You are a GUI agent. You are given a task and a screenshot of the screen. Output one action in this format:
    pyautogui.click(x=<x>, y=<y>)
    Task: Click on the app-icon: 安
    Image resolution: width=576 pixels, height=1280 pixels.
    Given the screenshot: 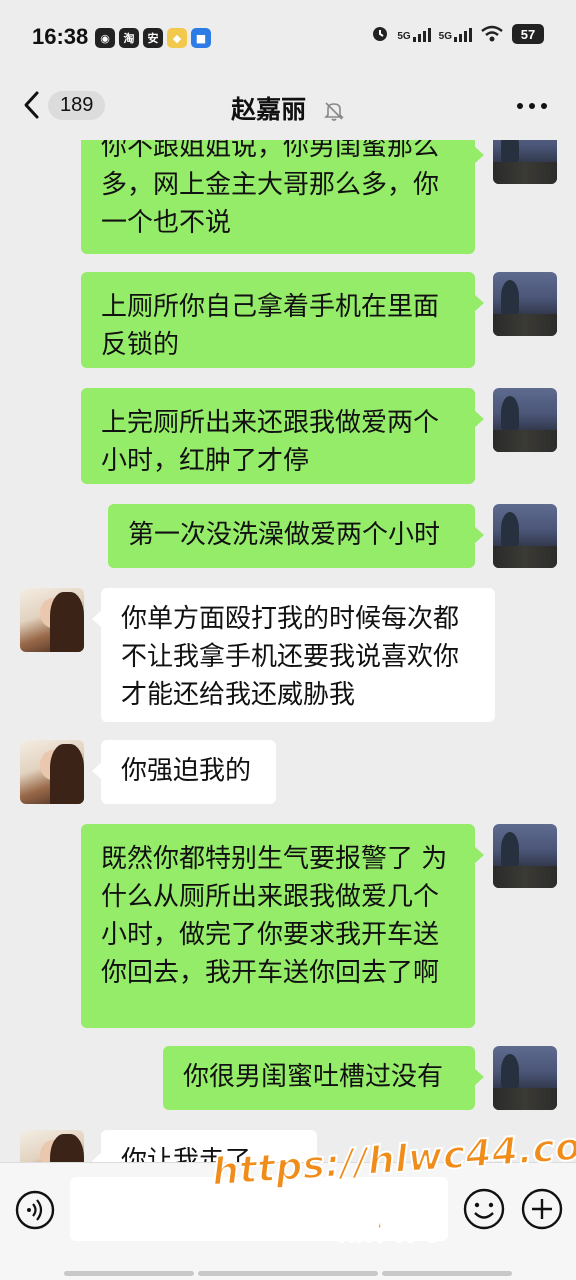 What is the action you would take?
    pyautogui.click(x=153, y=38)
    